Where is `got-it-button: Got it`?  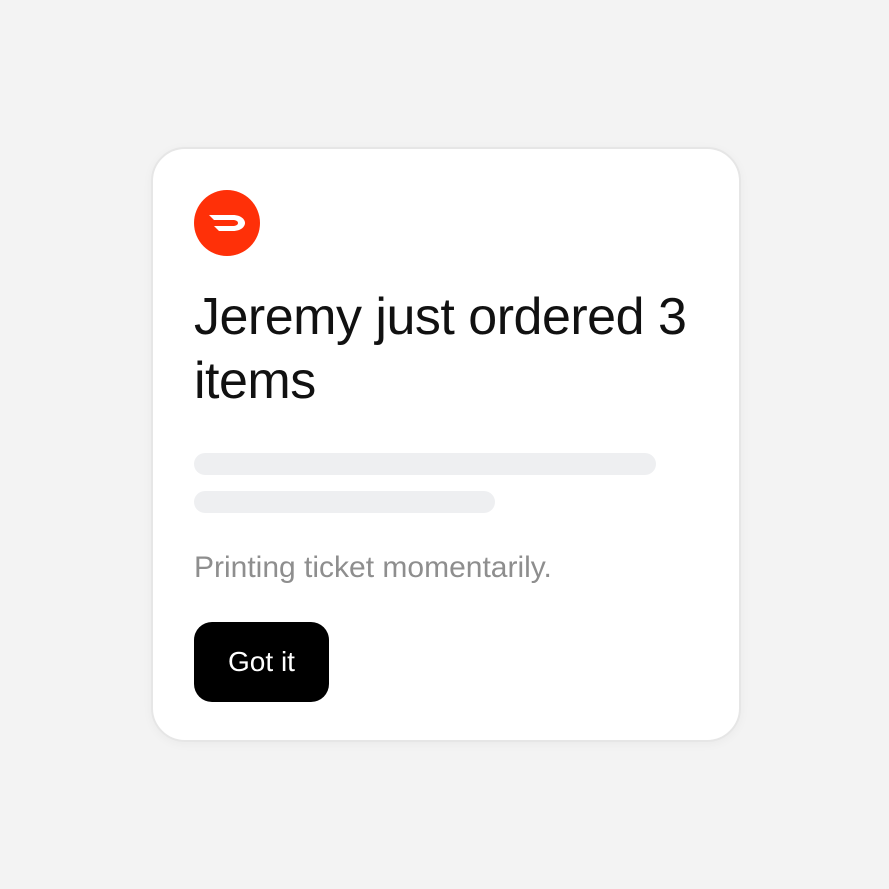 got-it-button: Got it is located at coordinates (261, 662).